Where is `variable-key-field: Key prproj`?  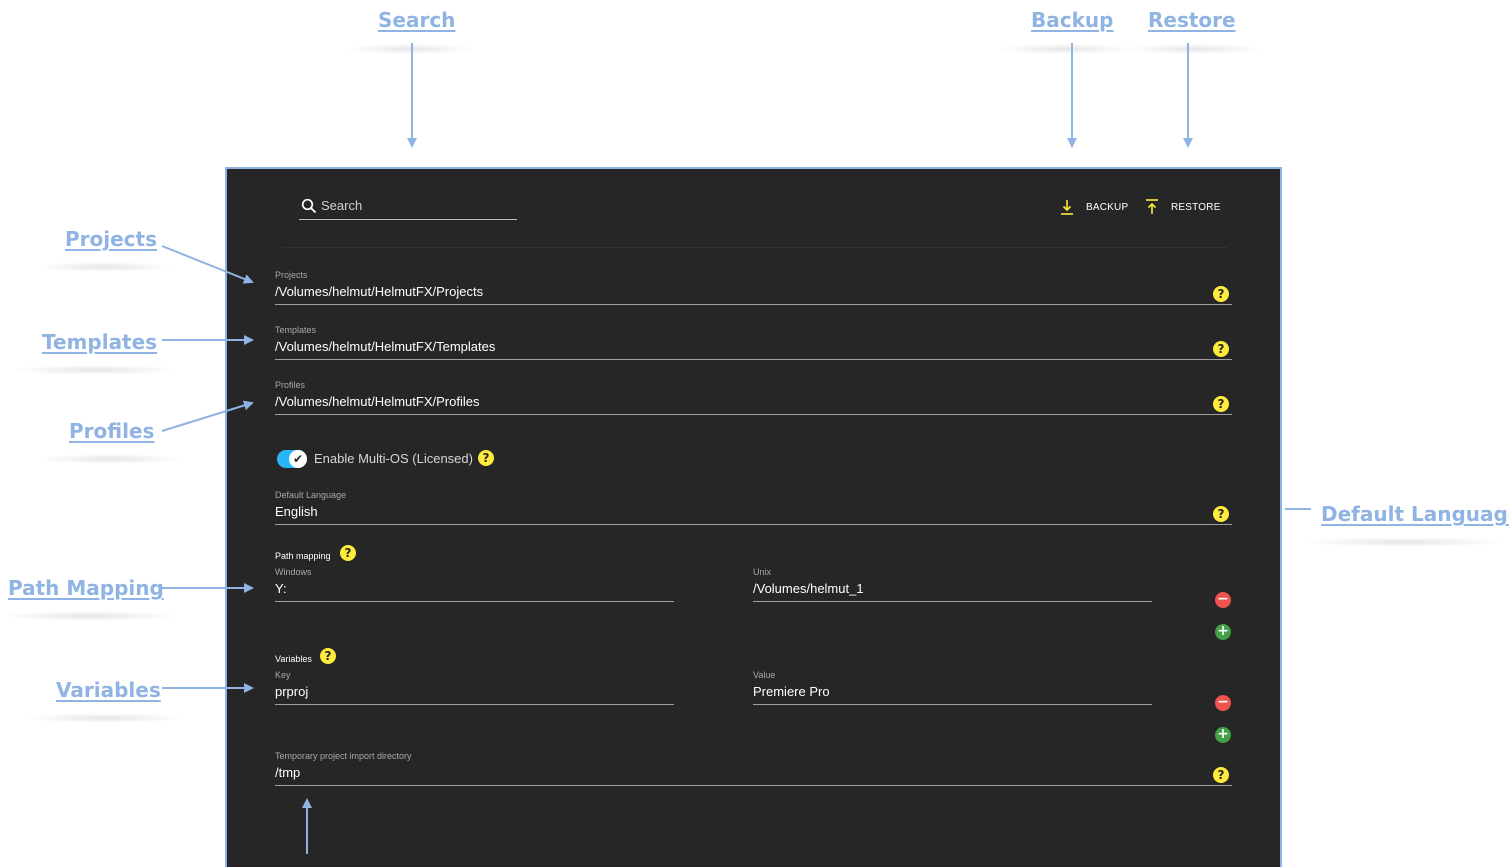 variable-key-field: Key prproj is located at coordinates (474, 688).